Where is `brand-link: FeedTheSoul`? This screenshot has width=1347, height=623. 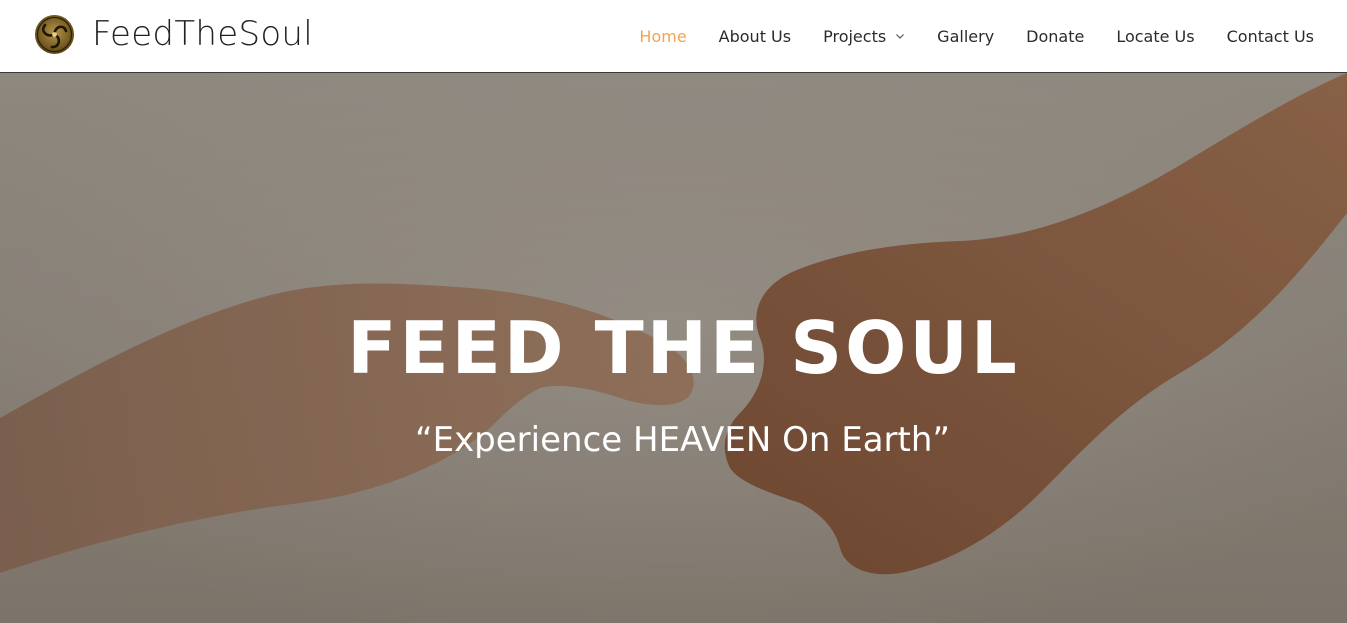 brand-link: FeedTheSoul is located at coordinates (173, 34).